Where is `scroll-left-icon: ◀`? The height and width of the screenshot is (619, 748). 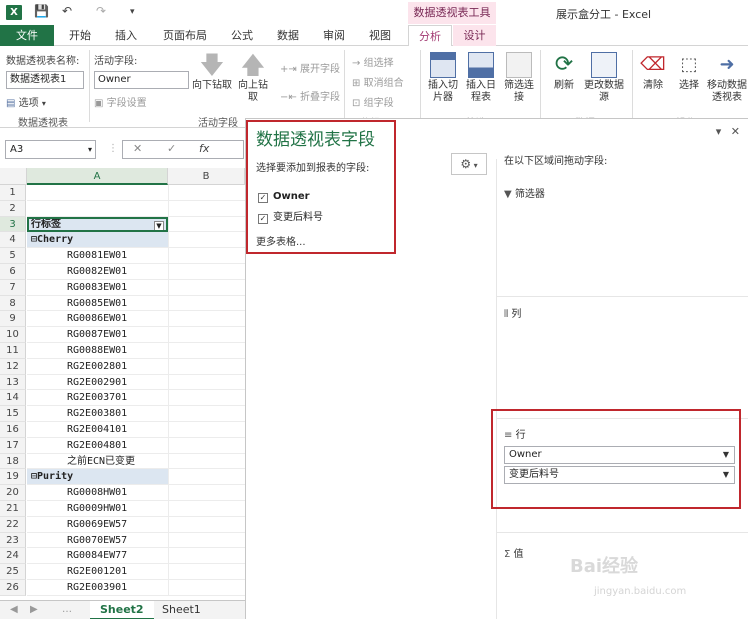 scroll-left-icon: ◀ is located at coordinates (14, 609).